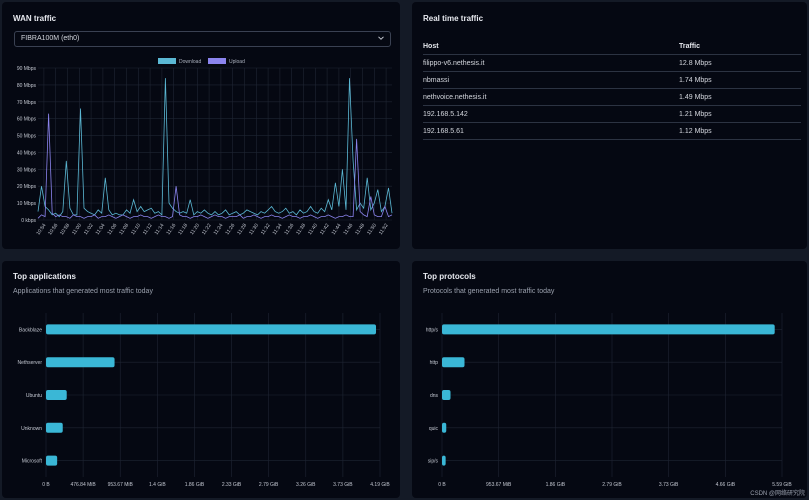 Image resolution: width=809 pixels, height=500 pixels. I want to click on protocol-category-label: dns, so click(434, 396).